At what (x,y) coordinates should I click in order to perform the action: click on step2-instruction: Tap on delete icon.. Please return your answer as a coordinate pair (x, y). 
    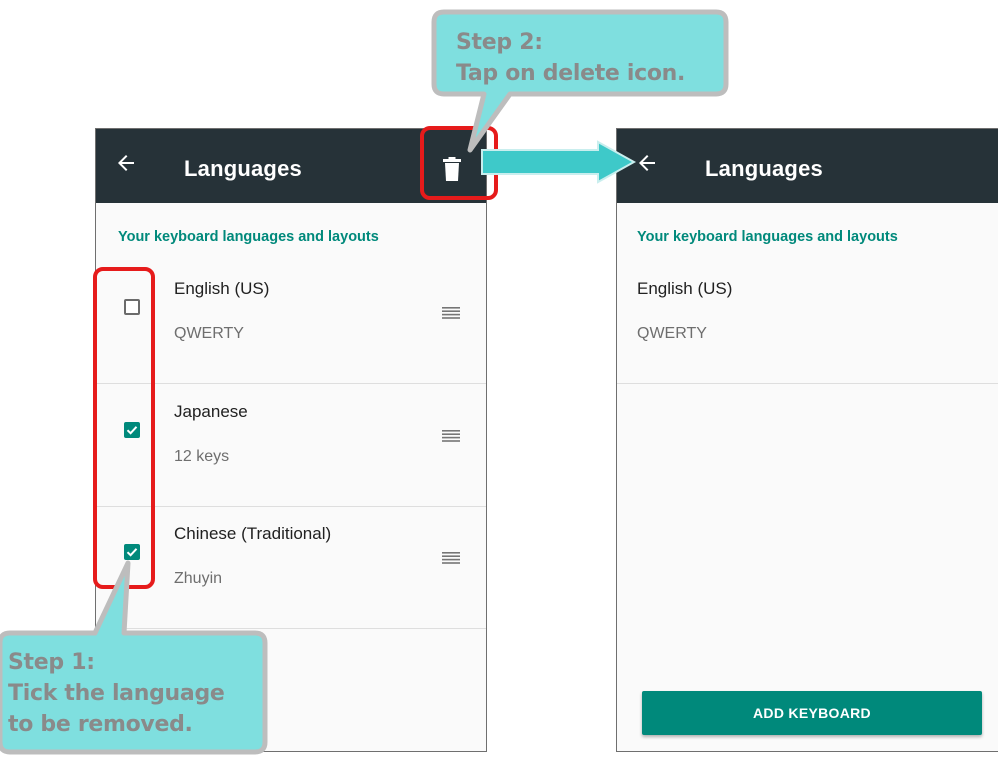
    Looking at the image, I should click on (571, 73).